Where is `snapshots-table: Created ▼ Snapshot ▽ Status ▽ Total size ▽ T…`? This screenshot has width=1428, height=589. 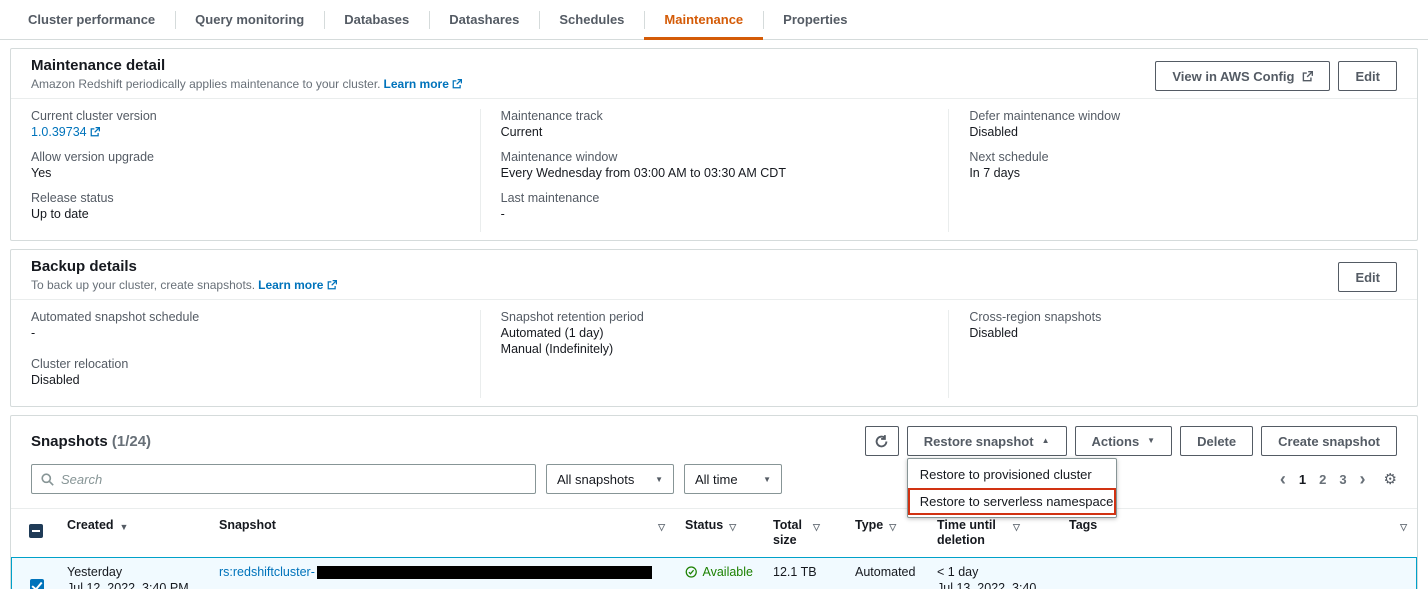 snapshots-table: Created ▼ Snapshot ▽ Status ▽ Total size ▽ T… is located at coordinates (714, 548).